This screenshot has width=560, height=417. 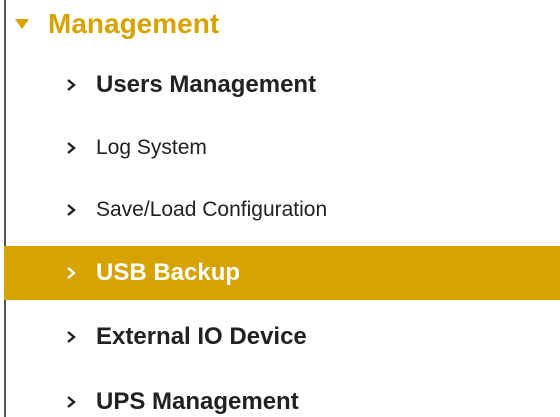 What do you see at coordinates (206, 84) in the screenshot?
I see `menu-item-label: Users Management` at bounding box center [206, 84].